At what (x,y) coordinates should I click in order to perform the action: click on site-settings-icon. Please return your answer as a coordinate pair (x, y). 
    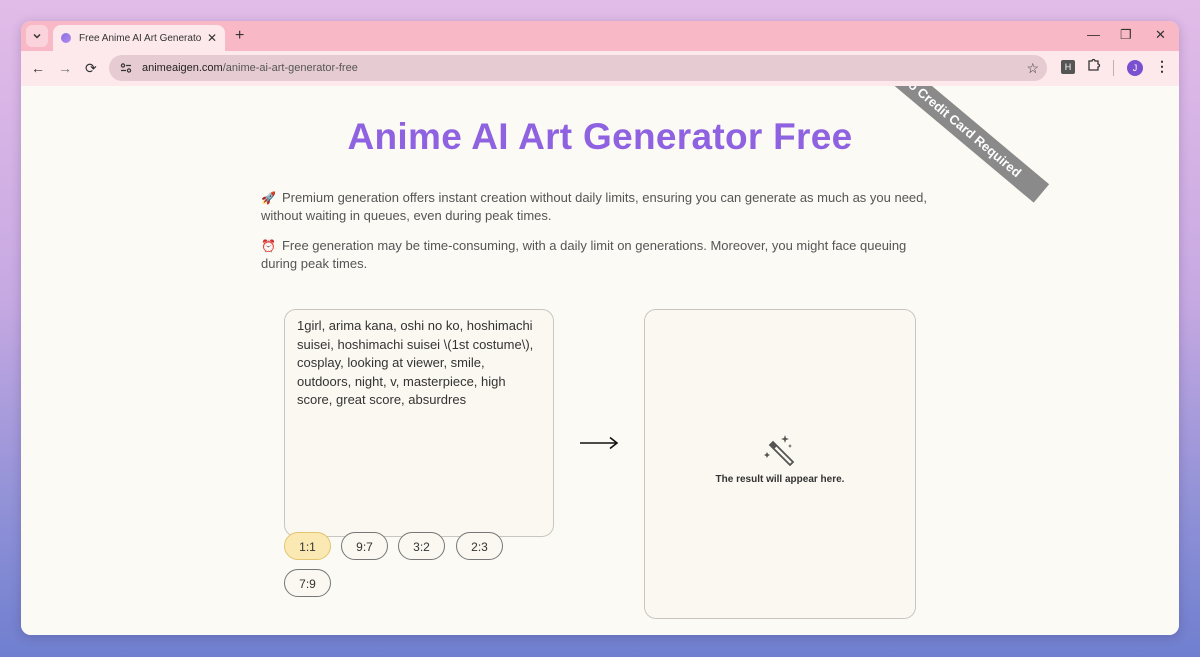
    Looking at the image, I should click on (126, 68).